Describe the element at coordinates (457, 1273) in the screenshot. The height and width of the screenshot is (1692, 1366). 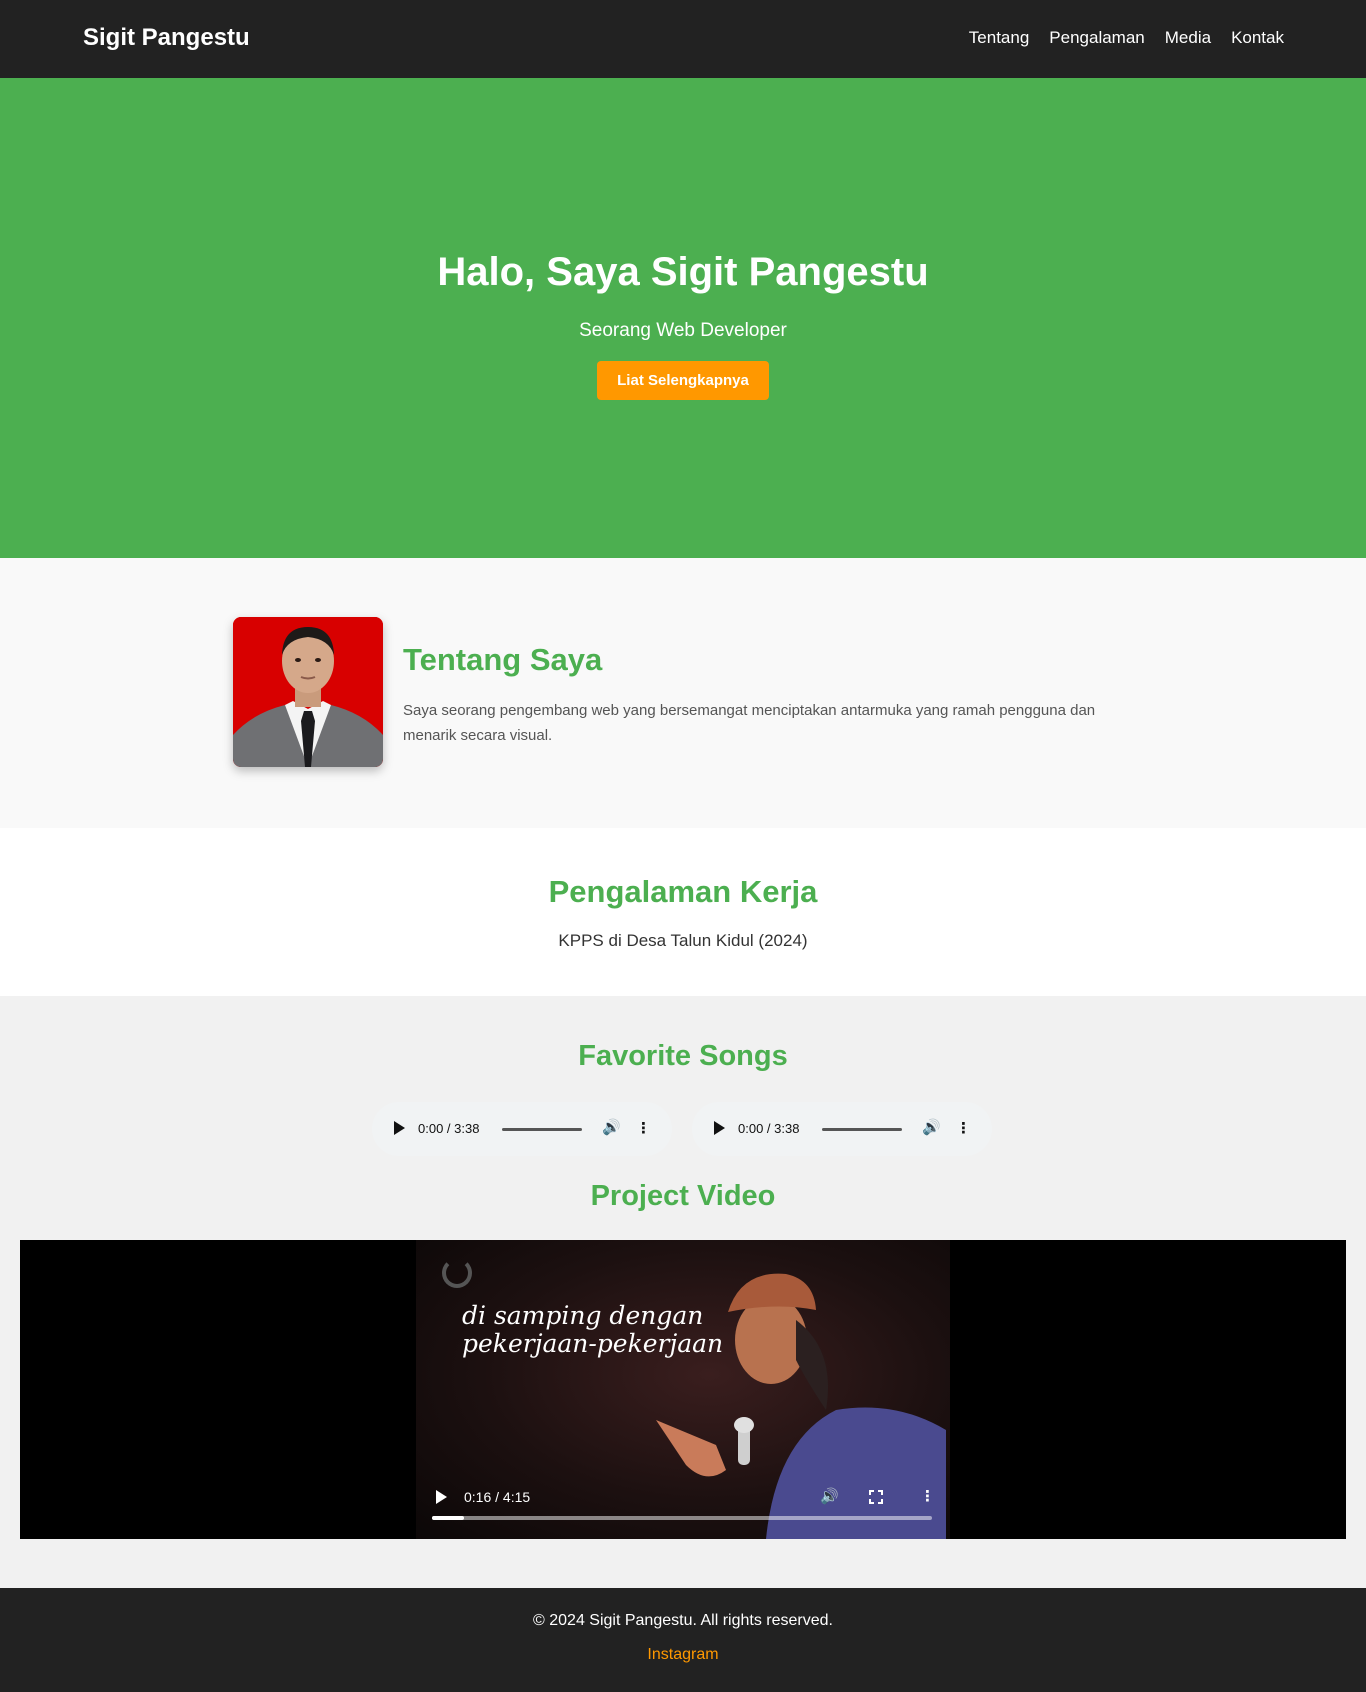
I see `channel-logo-icon` at that location.